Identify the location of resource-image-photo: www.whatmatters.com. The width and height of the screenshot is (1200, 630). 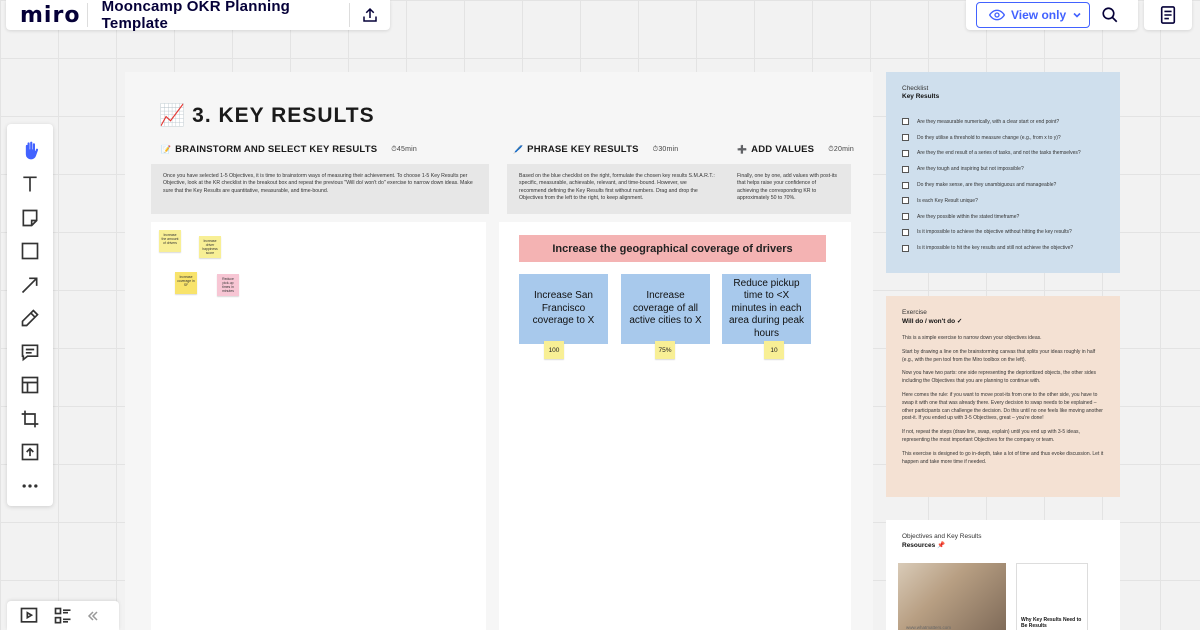
(952, 596).